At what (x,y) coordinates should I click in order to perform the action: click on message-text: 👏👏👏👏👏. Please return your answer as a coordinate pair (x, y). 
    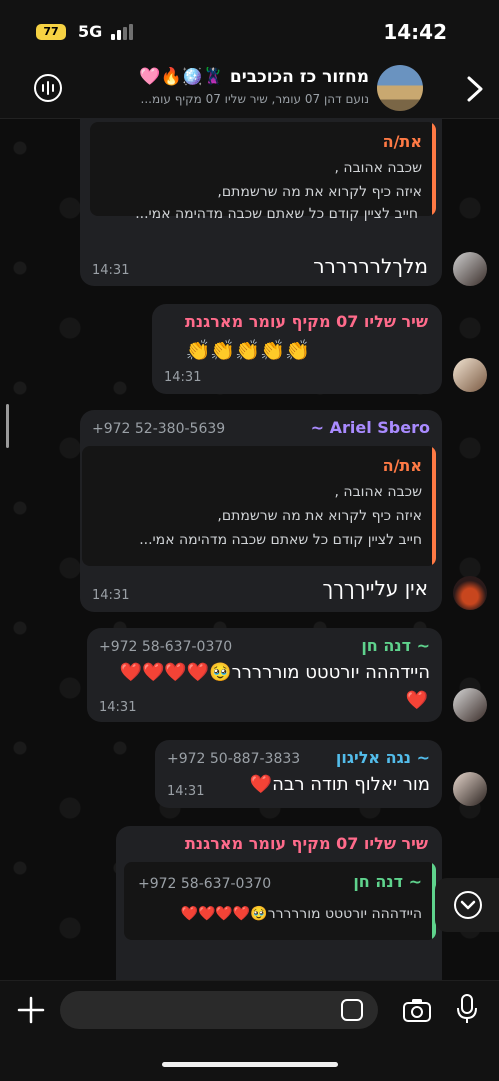
    Looking at the image, I should click on (247, 350).